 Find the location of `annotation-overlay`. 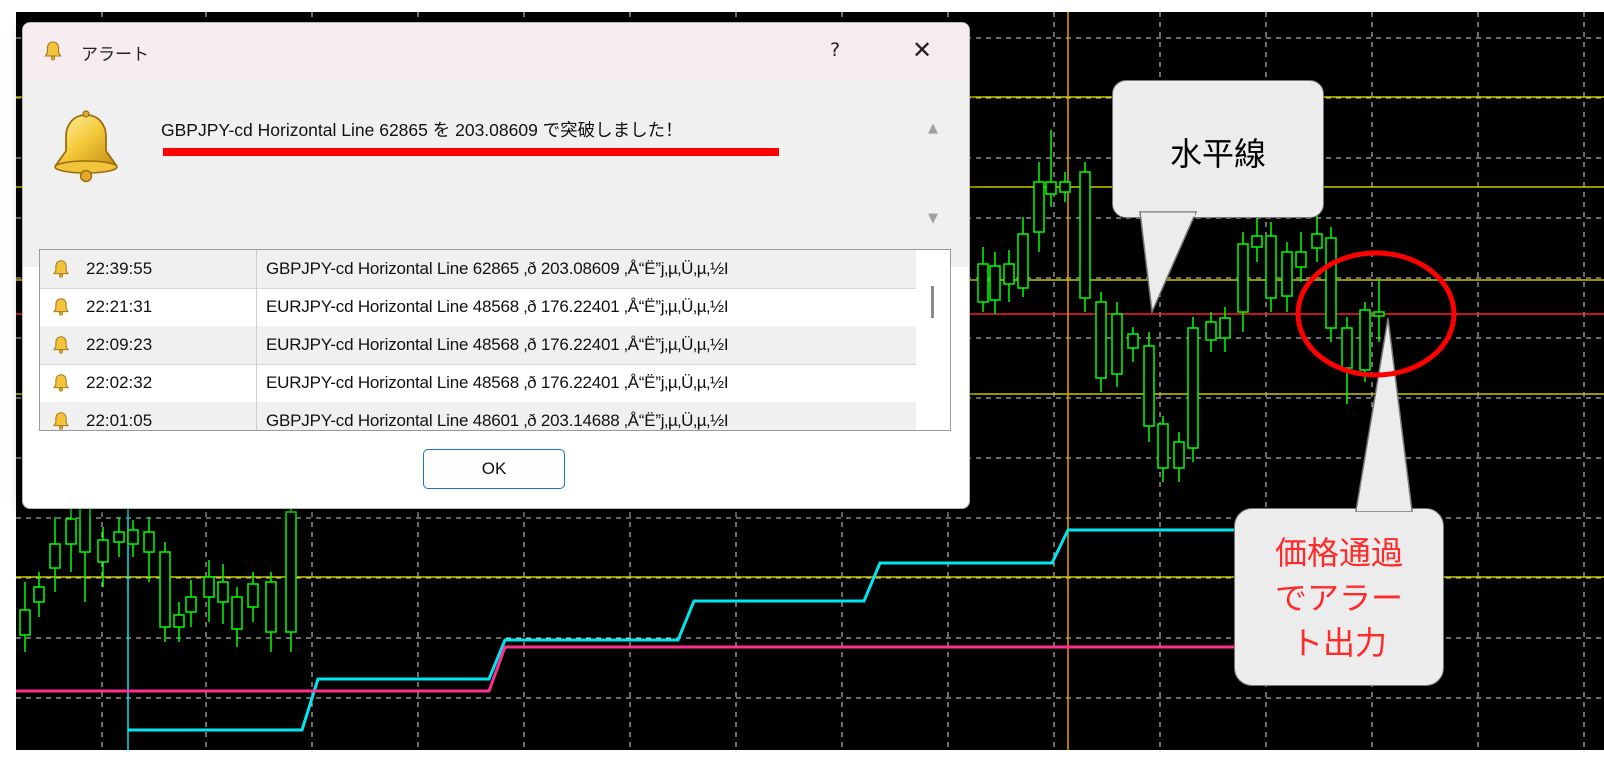

annotation-overlay is located at coordinates (1298, 361).